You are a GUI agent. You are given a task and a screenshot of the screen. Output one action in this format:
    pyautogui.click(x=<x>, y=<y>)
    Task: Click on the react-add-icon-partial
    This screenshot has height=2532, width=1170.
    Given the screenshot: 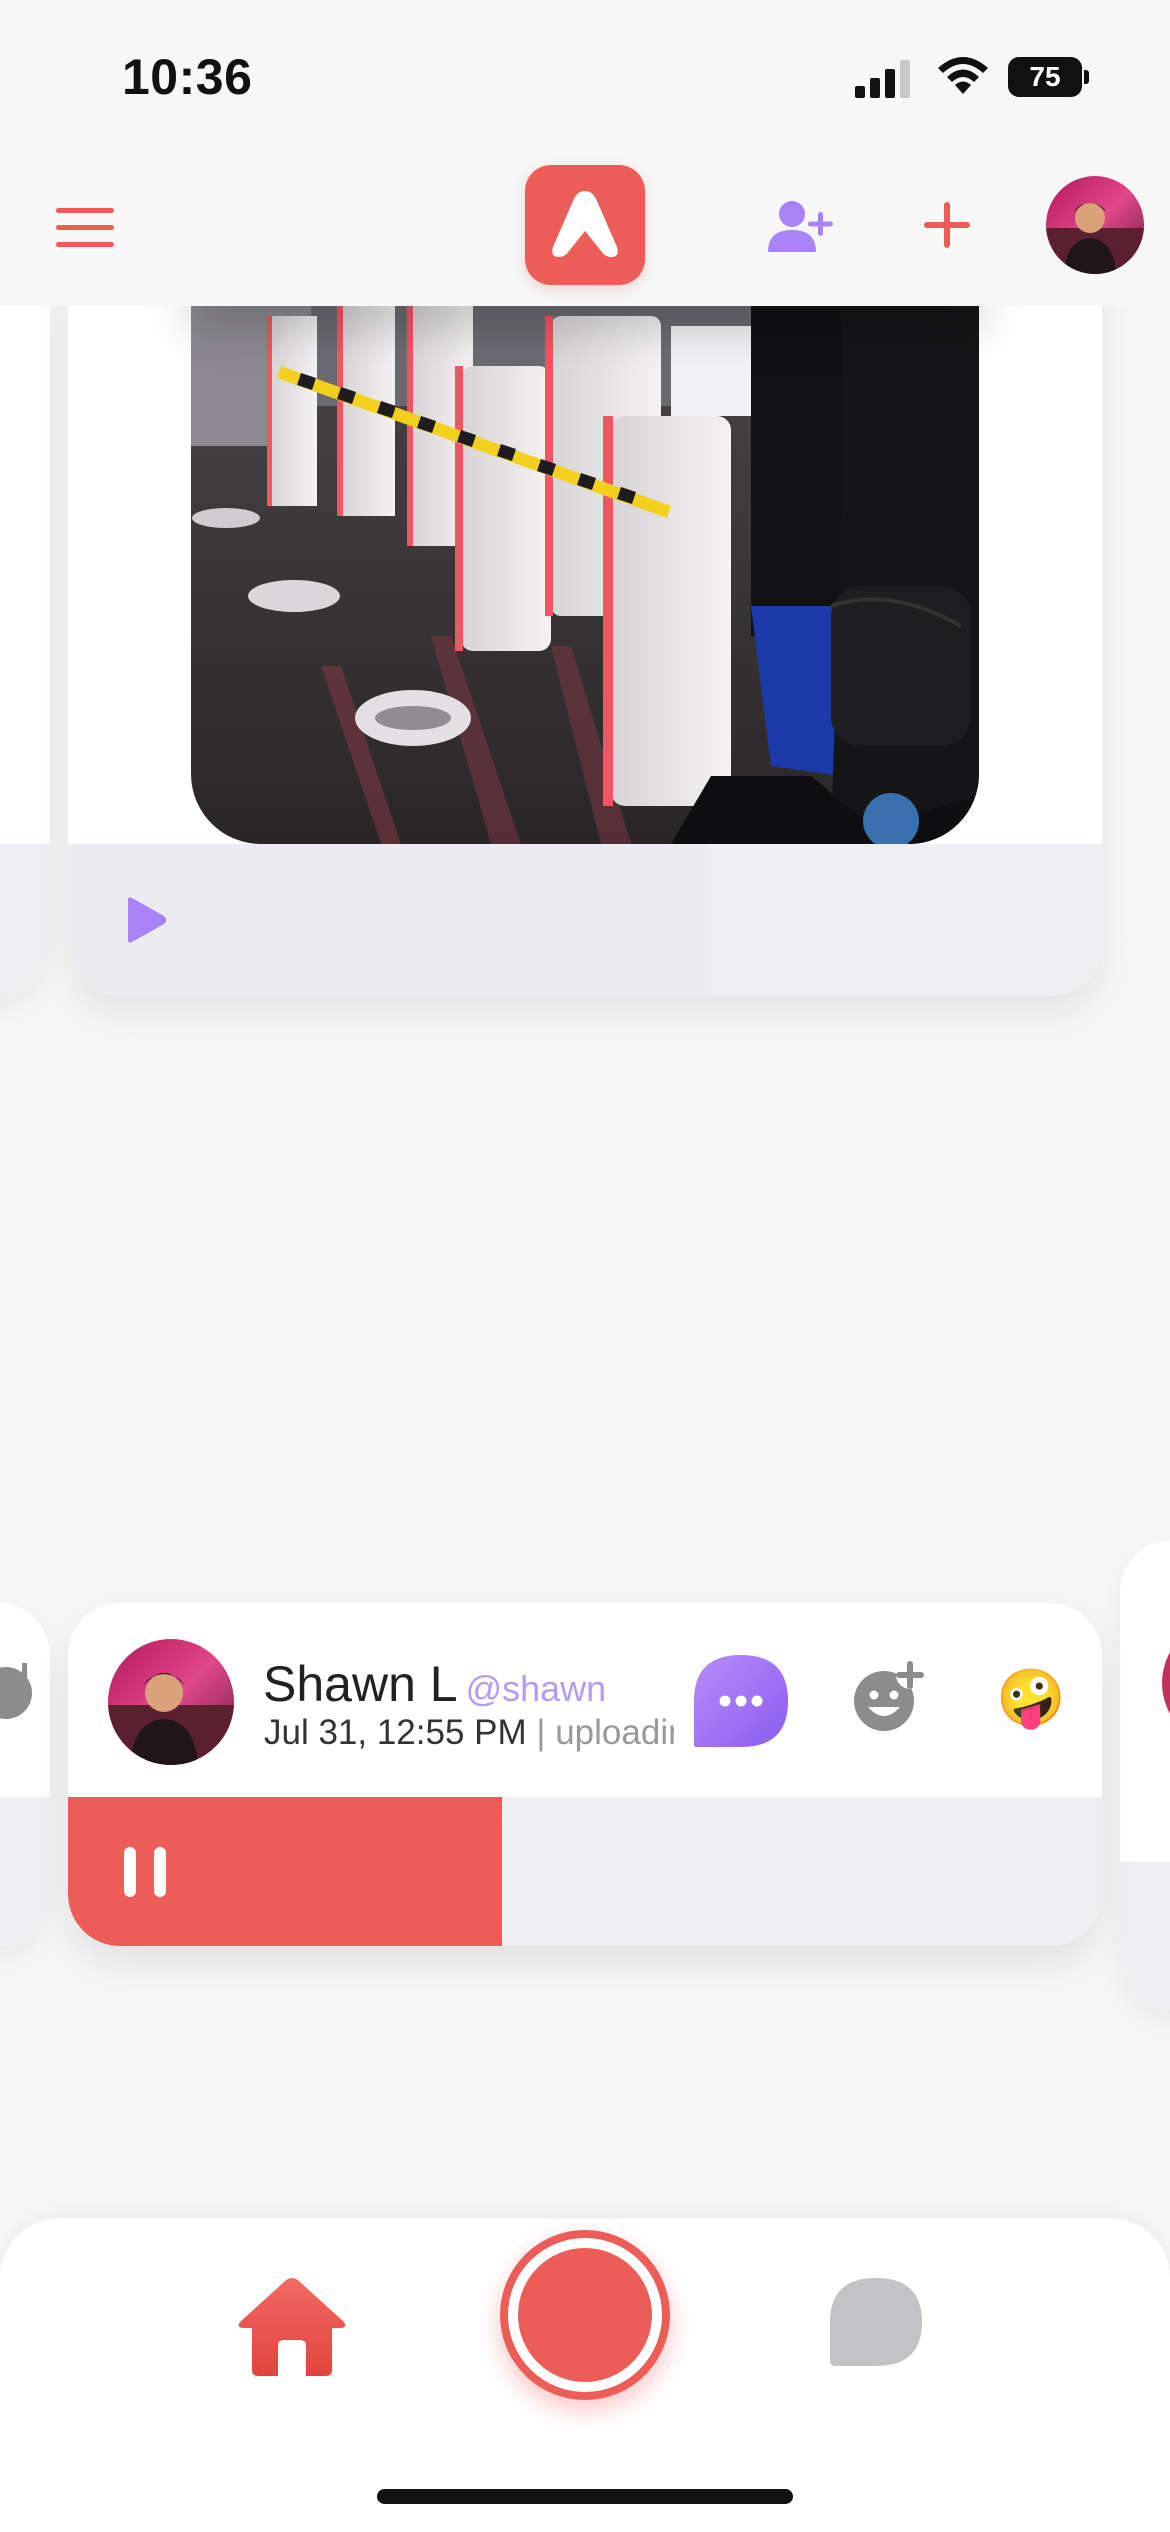 What is the action you would take?
    pyautogui.click(x=16, y=1691)
    